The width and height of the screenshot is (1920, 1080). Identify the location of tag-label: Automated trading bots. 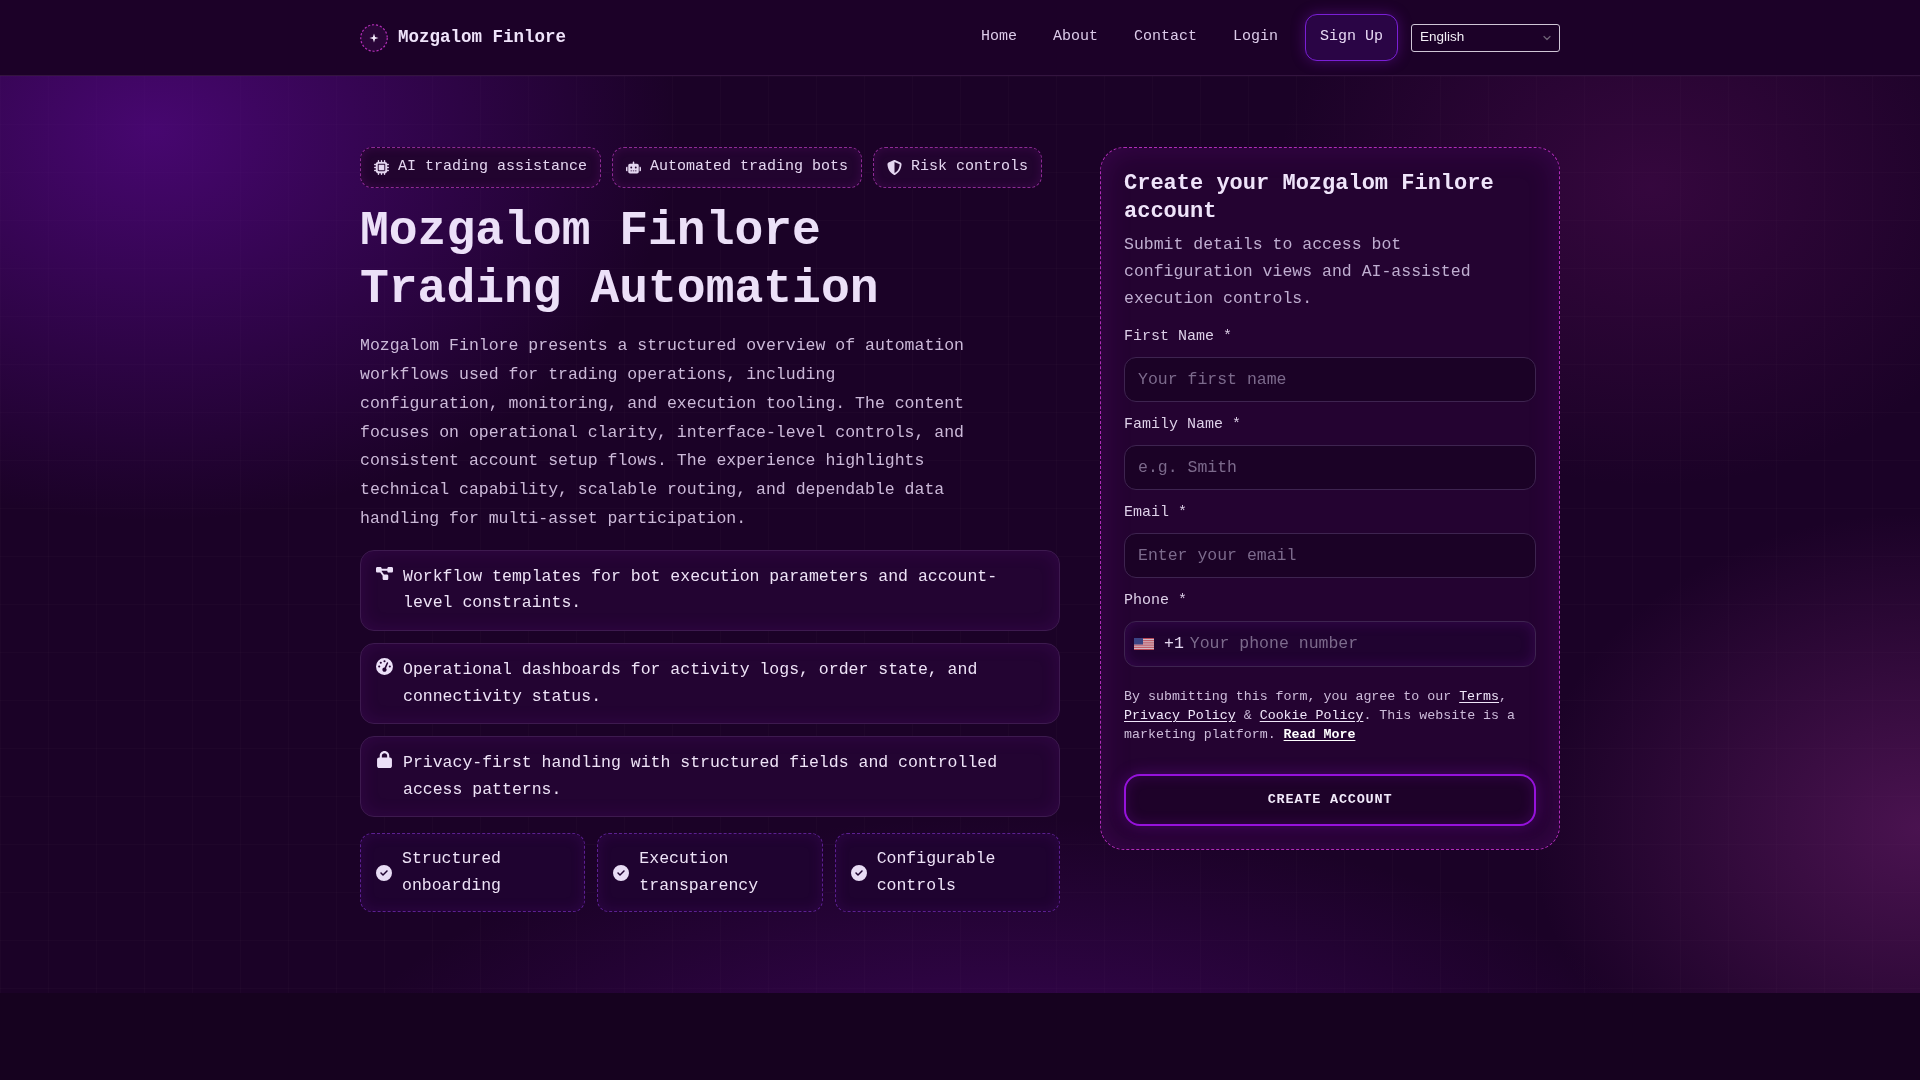
(749, 167).